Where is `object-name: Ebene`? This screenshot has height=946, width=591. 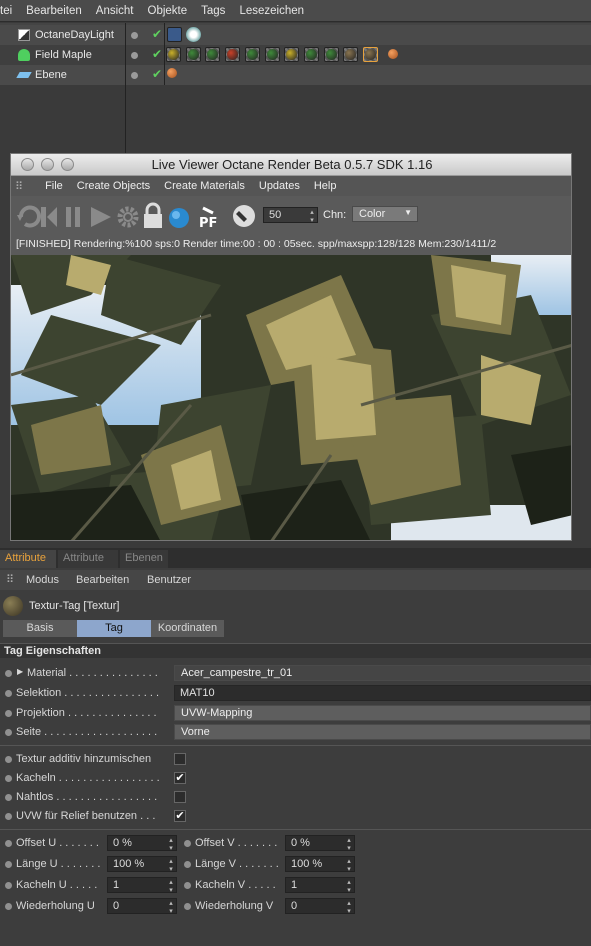
object-name: Ebene is located at coordinates (51, 75).